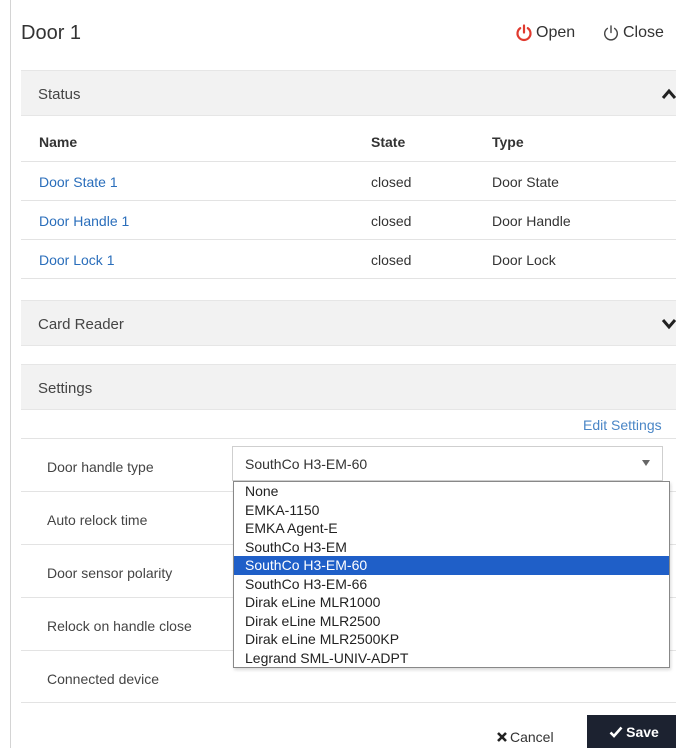  I want to click on dropdown-arrow-icon, so click(646, 463).